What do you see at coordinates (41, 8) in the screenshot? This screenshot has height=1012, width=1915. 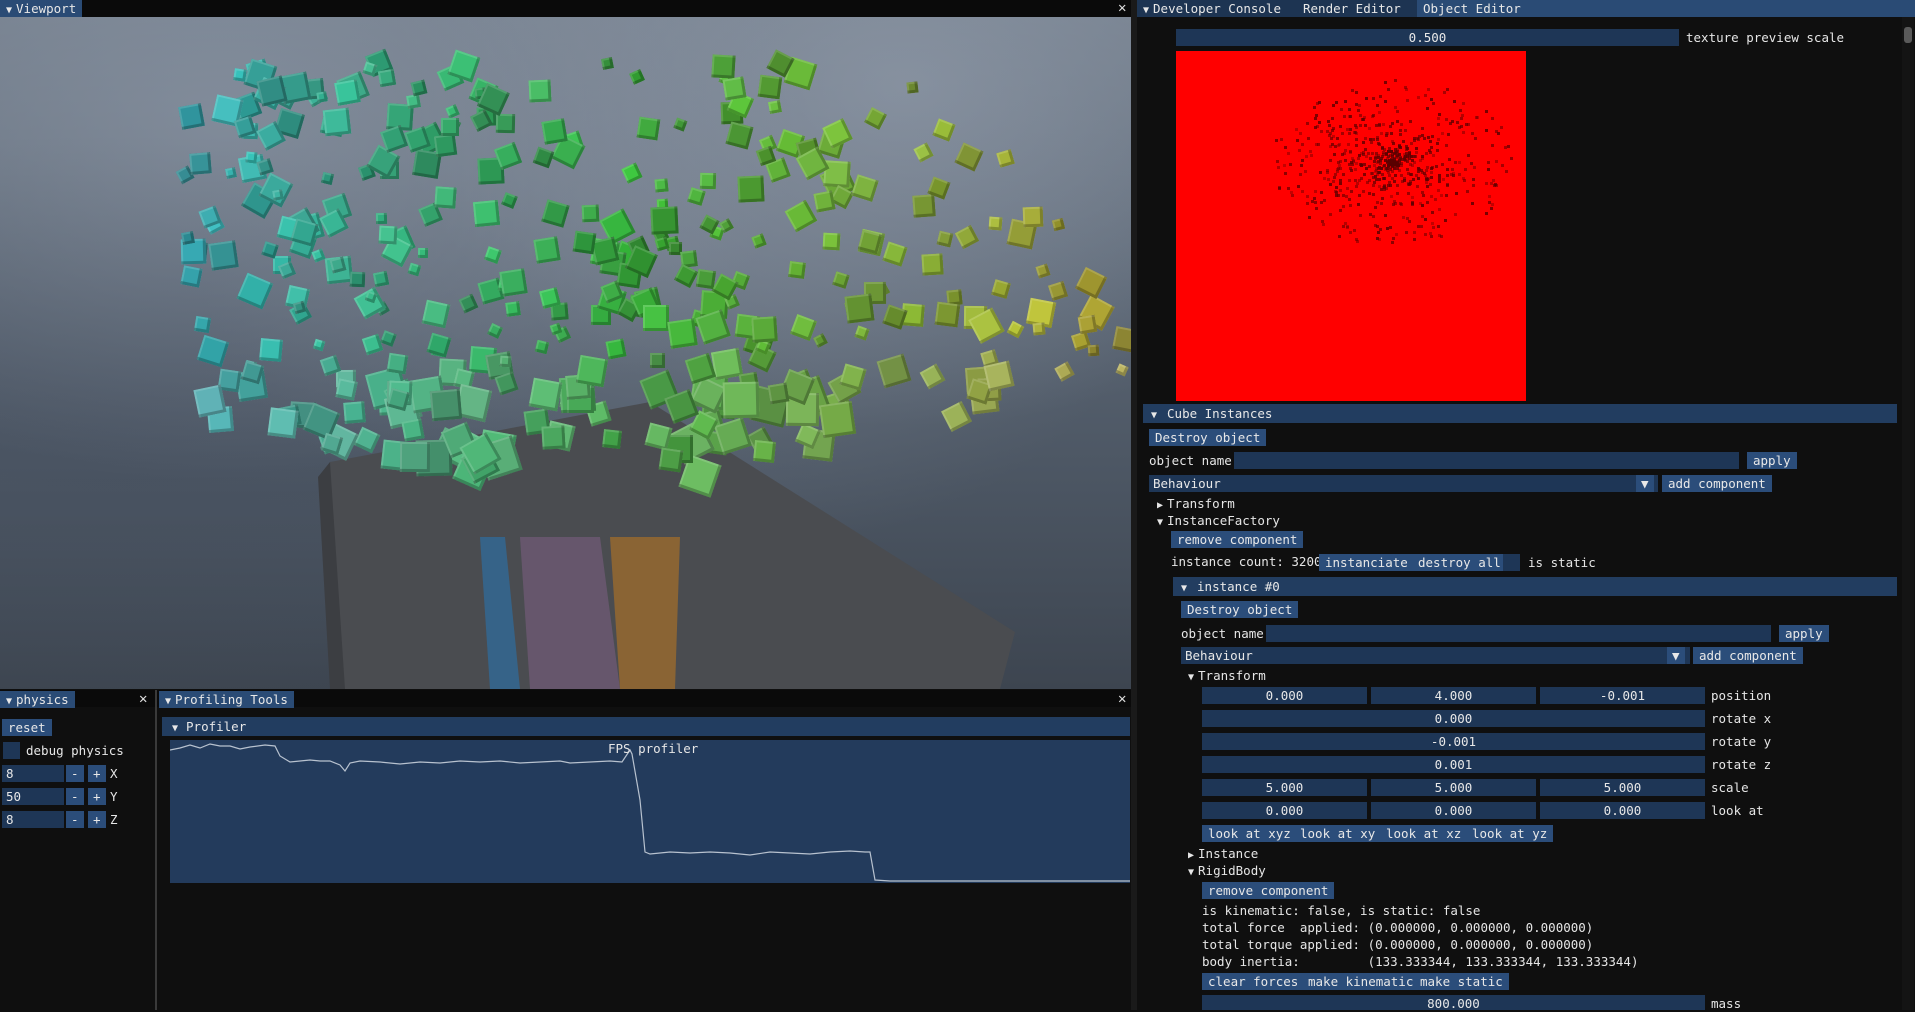 I see `tab-viewport: ▼ Viewport` at bounding box center [41, 8].